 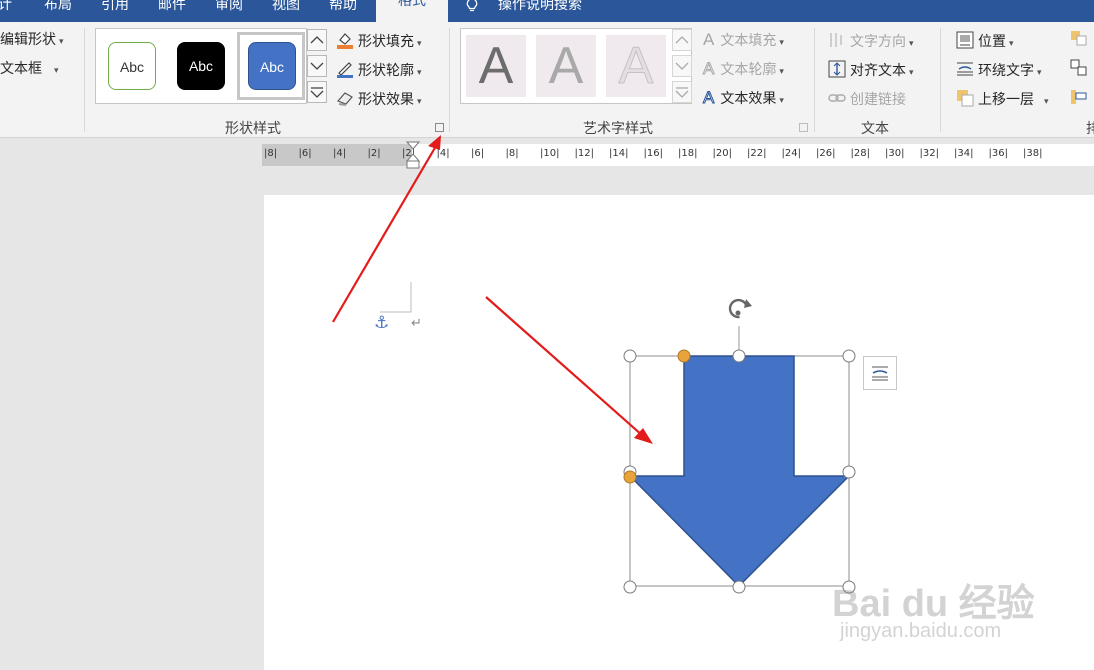 I want to click on baidu-logo-watermark: Bai du 经验, so click(x=933, y=604).